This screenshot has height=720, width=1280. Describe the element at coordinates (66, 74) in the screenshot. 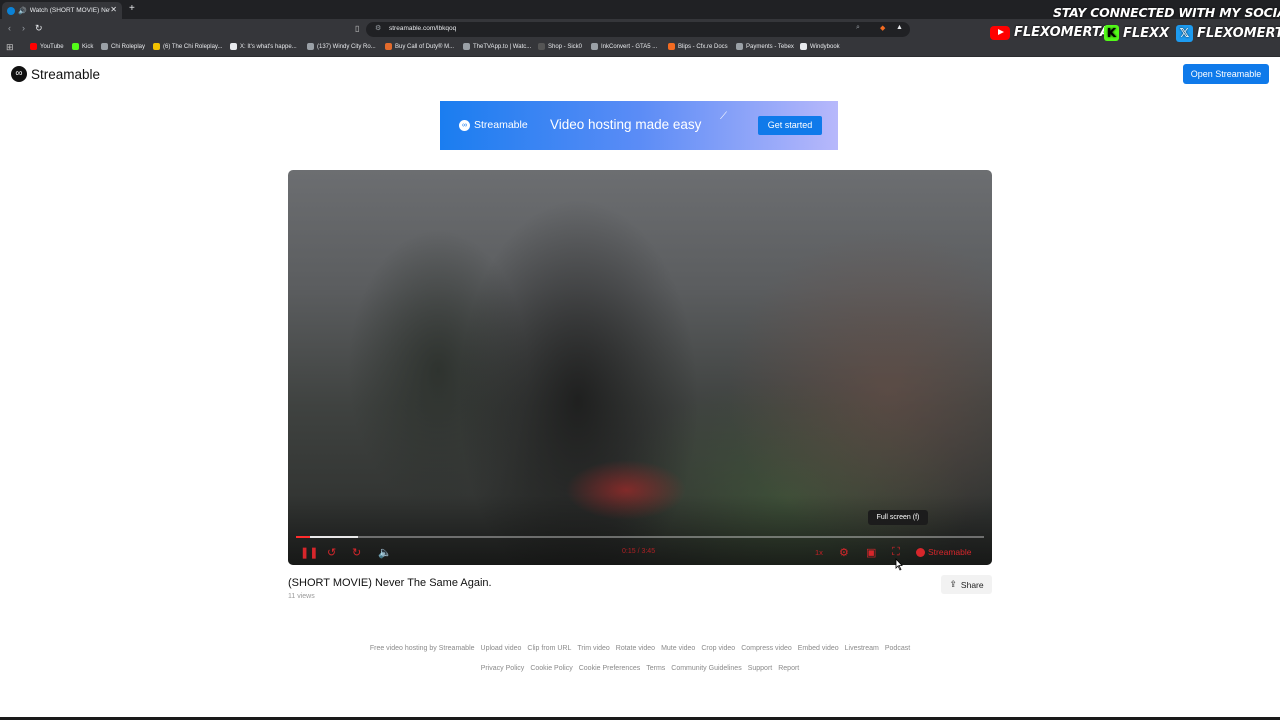

I see `logo-text: Streamable` at that location.